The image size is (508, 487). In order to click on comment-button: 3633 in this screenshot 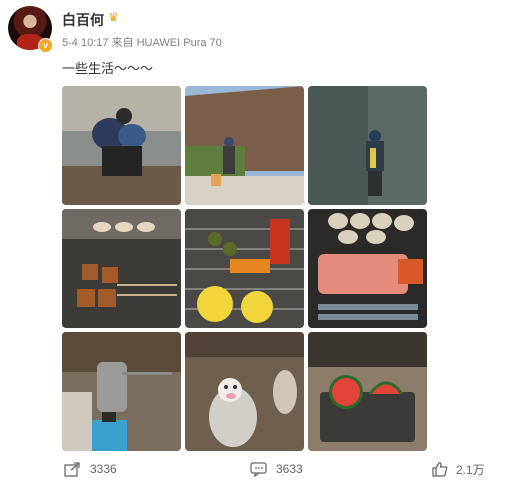, I will do `click(276, 469)`.